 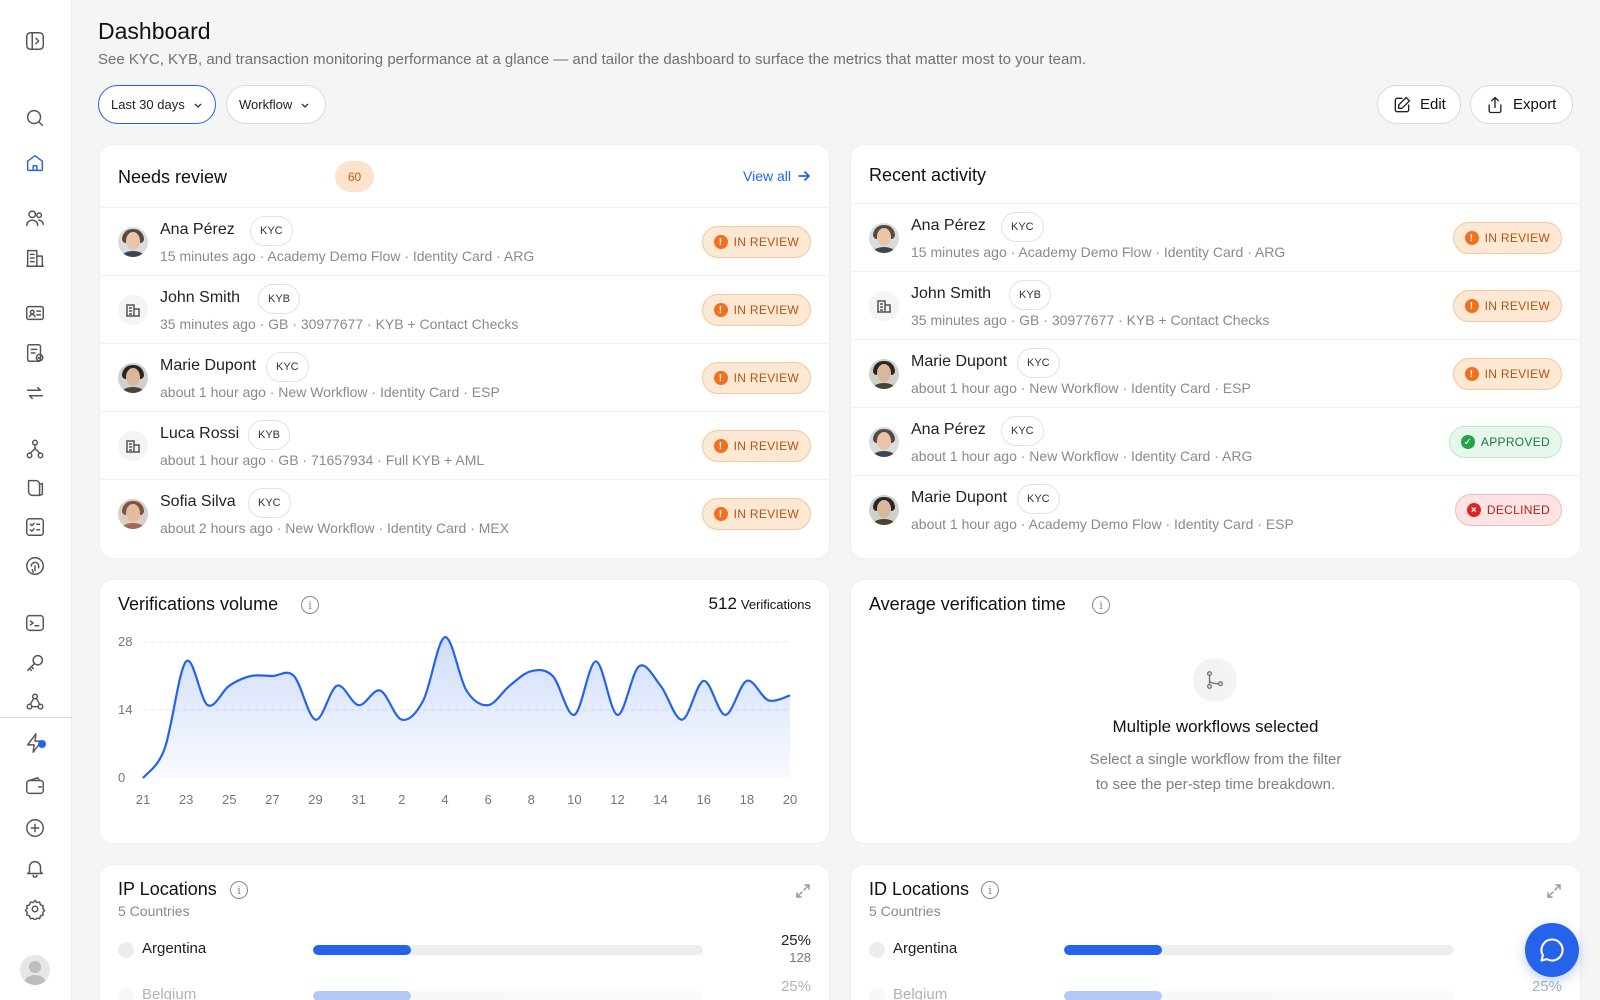 I want to click on notification-dot, so click(x=42, y=744).